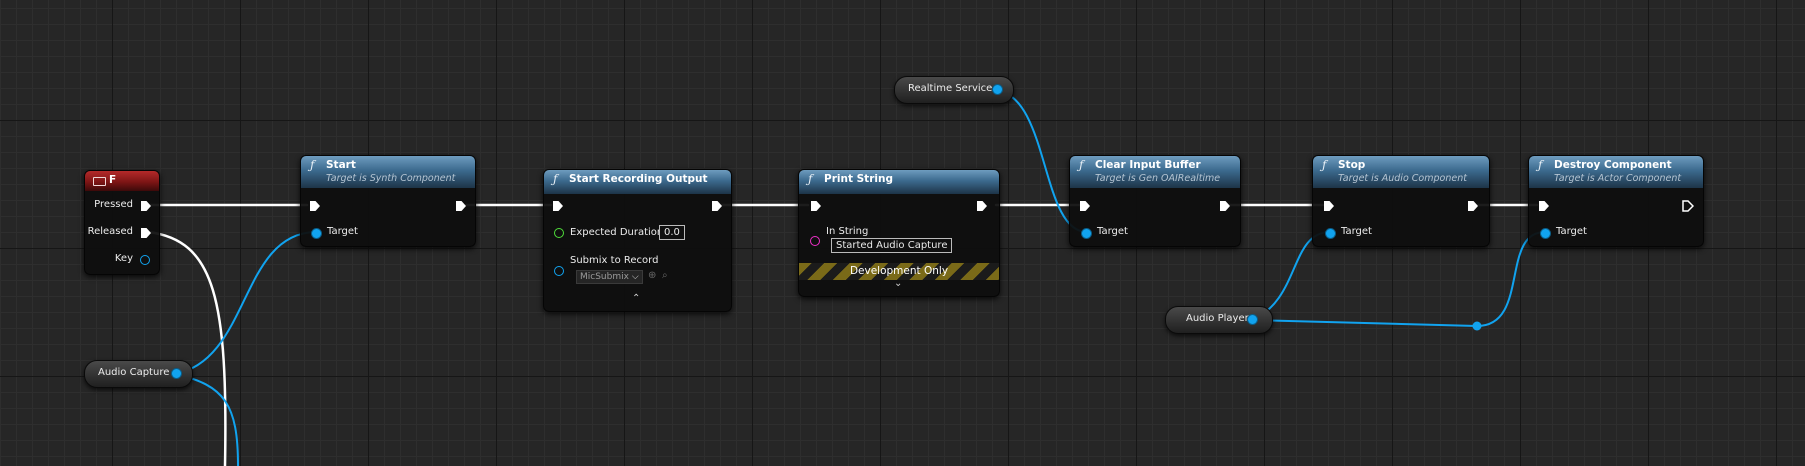 Image resolution: width=1805 pixels, height=466 pixels. I want to click on pin-in-in-string, so click(815, 241).